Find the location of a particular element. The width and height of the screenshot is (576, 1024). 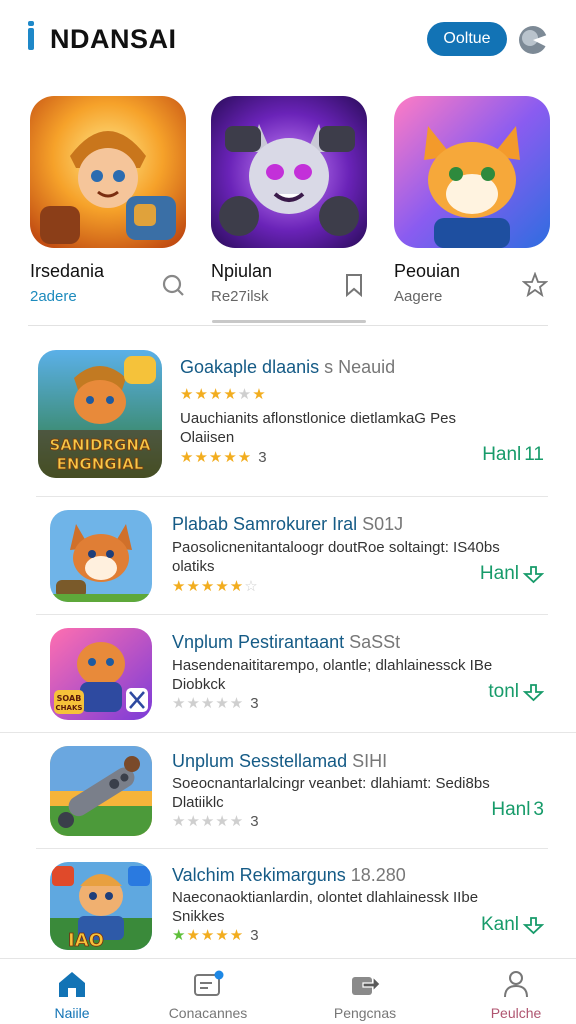

bottom-nav: Naiile Conacannes Pengcnas Peulche is located at coordinates (288, 991).